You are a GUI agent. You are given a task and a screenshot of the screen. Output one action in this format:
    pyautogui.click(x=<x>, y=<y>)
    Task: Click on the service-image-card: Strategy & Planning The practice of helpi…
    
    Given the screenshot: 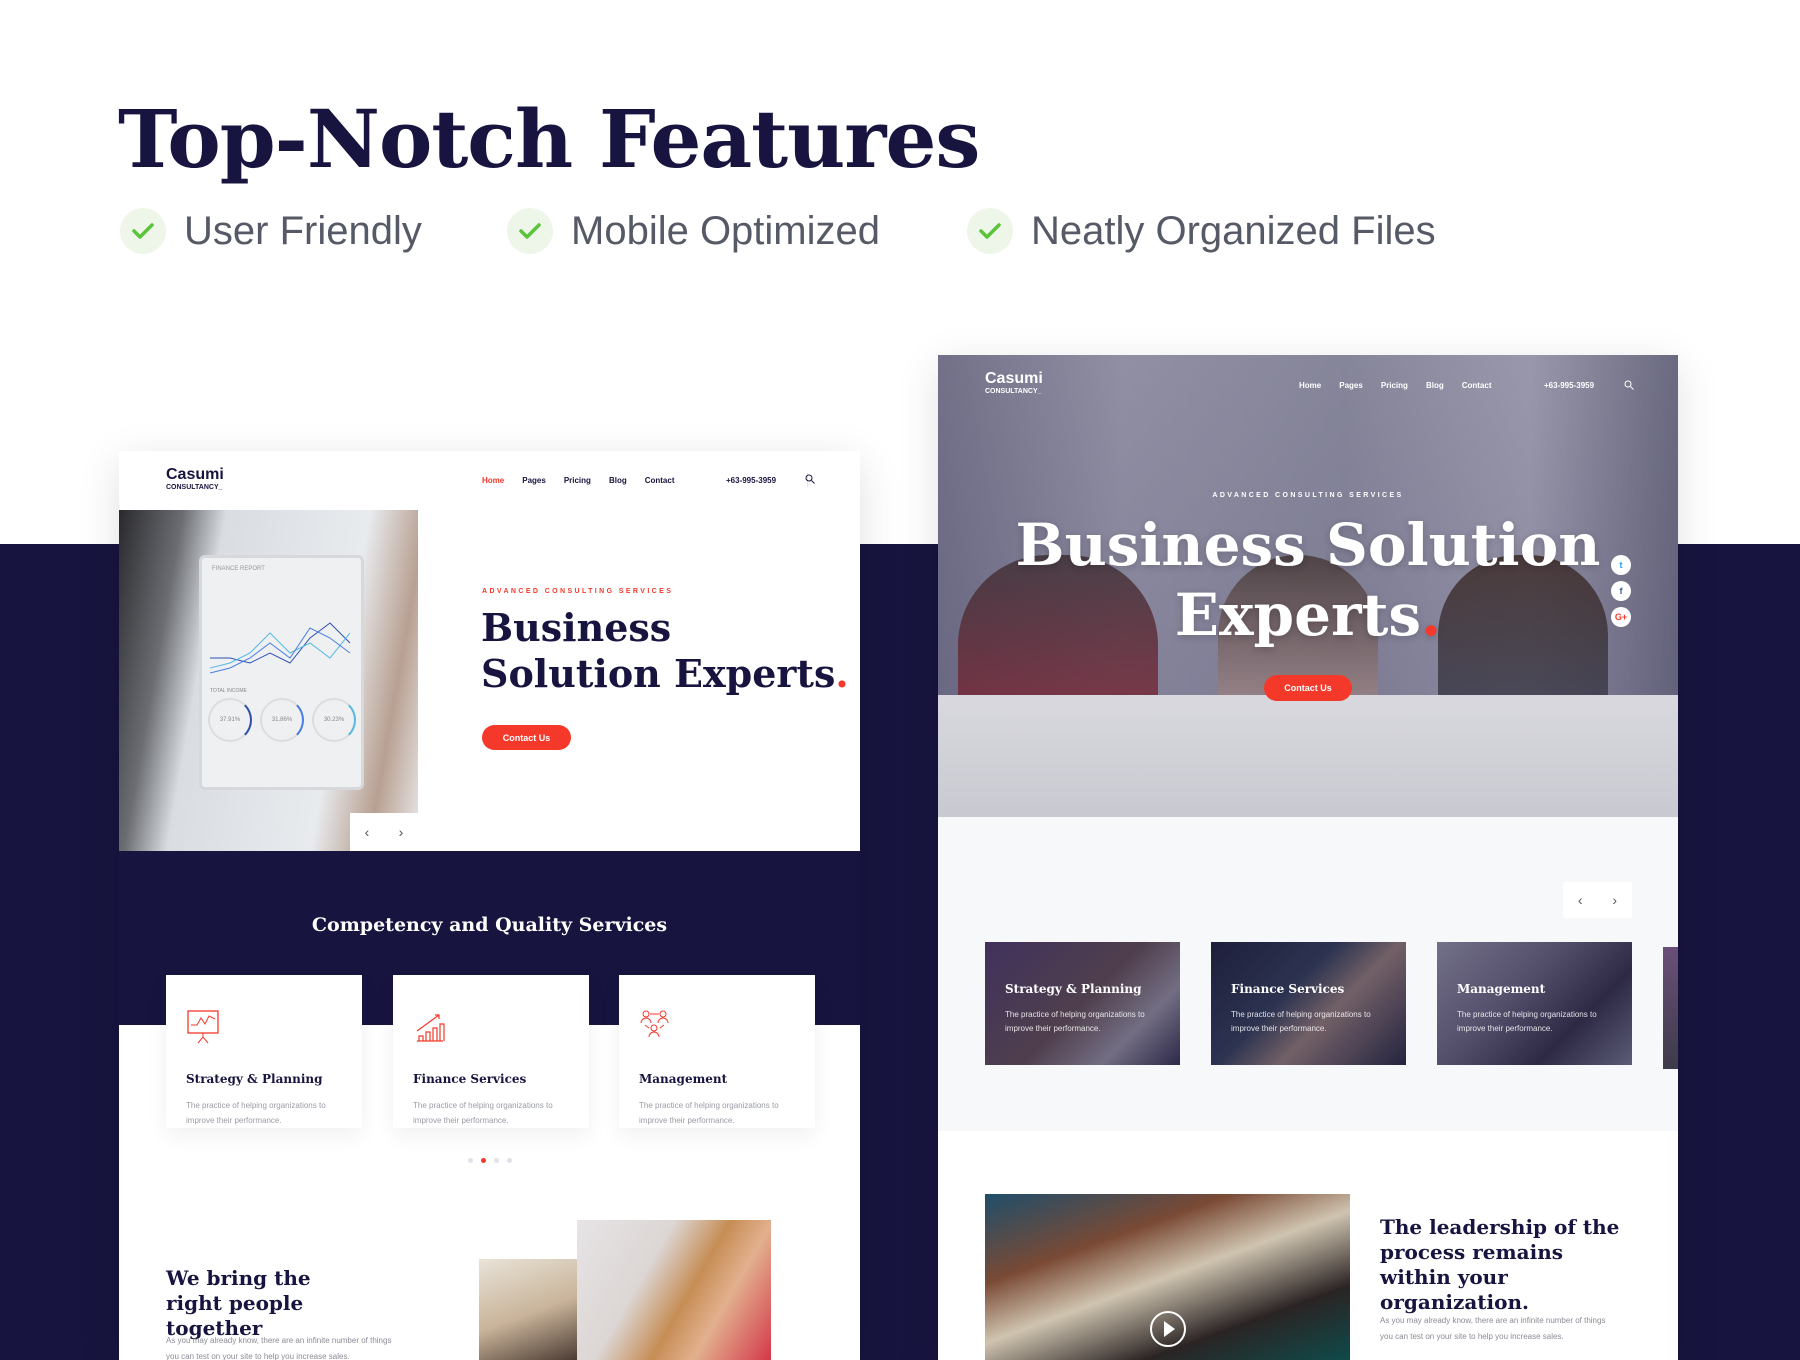 What is the action you would take?
    pyautogui.click(x=1082, y=1003)
    